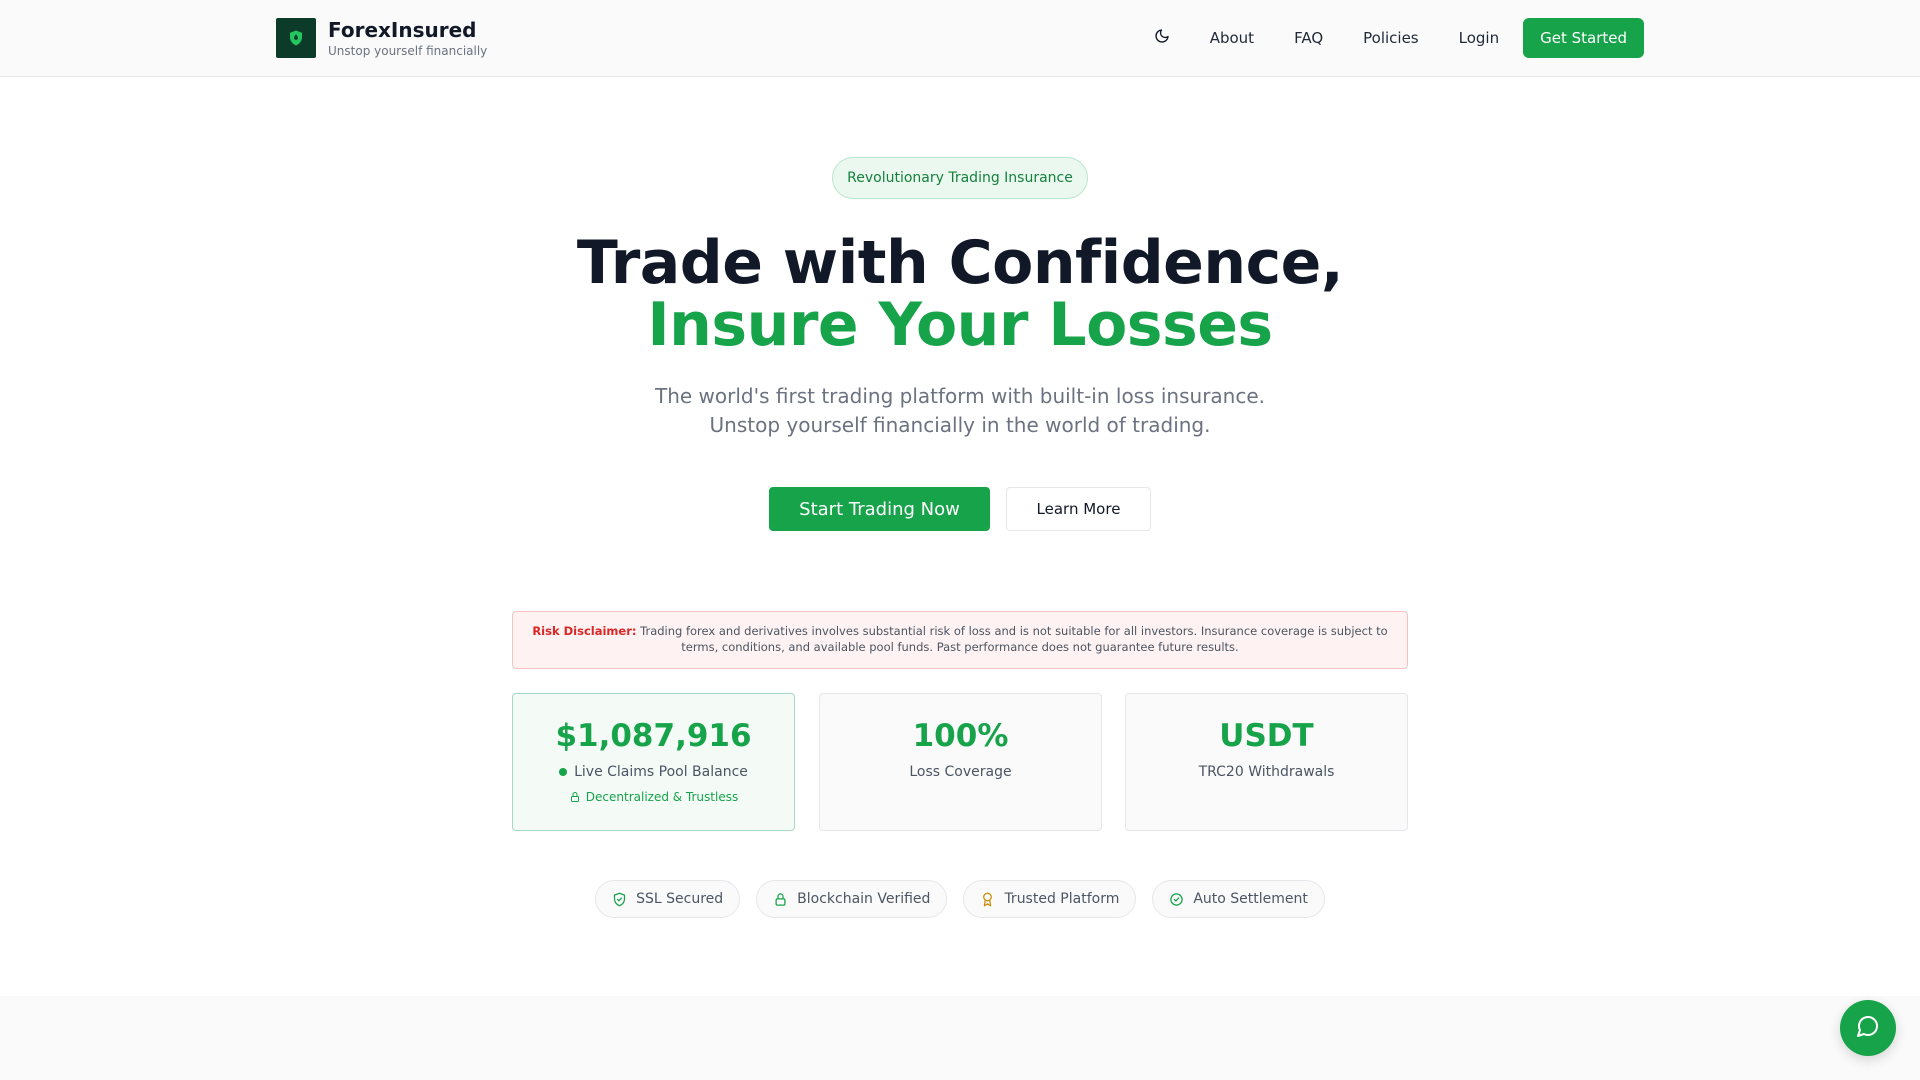 This screenshot has width=1920, height=1080. Describe the element at coordinates (960, 736) in the screenshot. I see `stat-value: 100%` at that location.